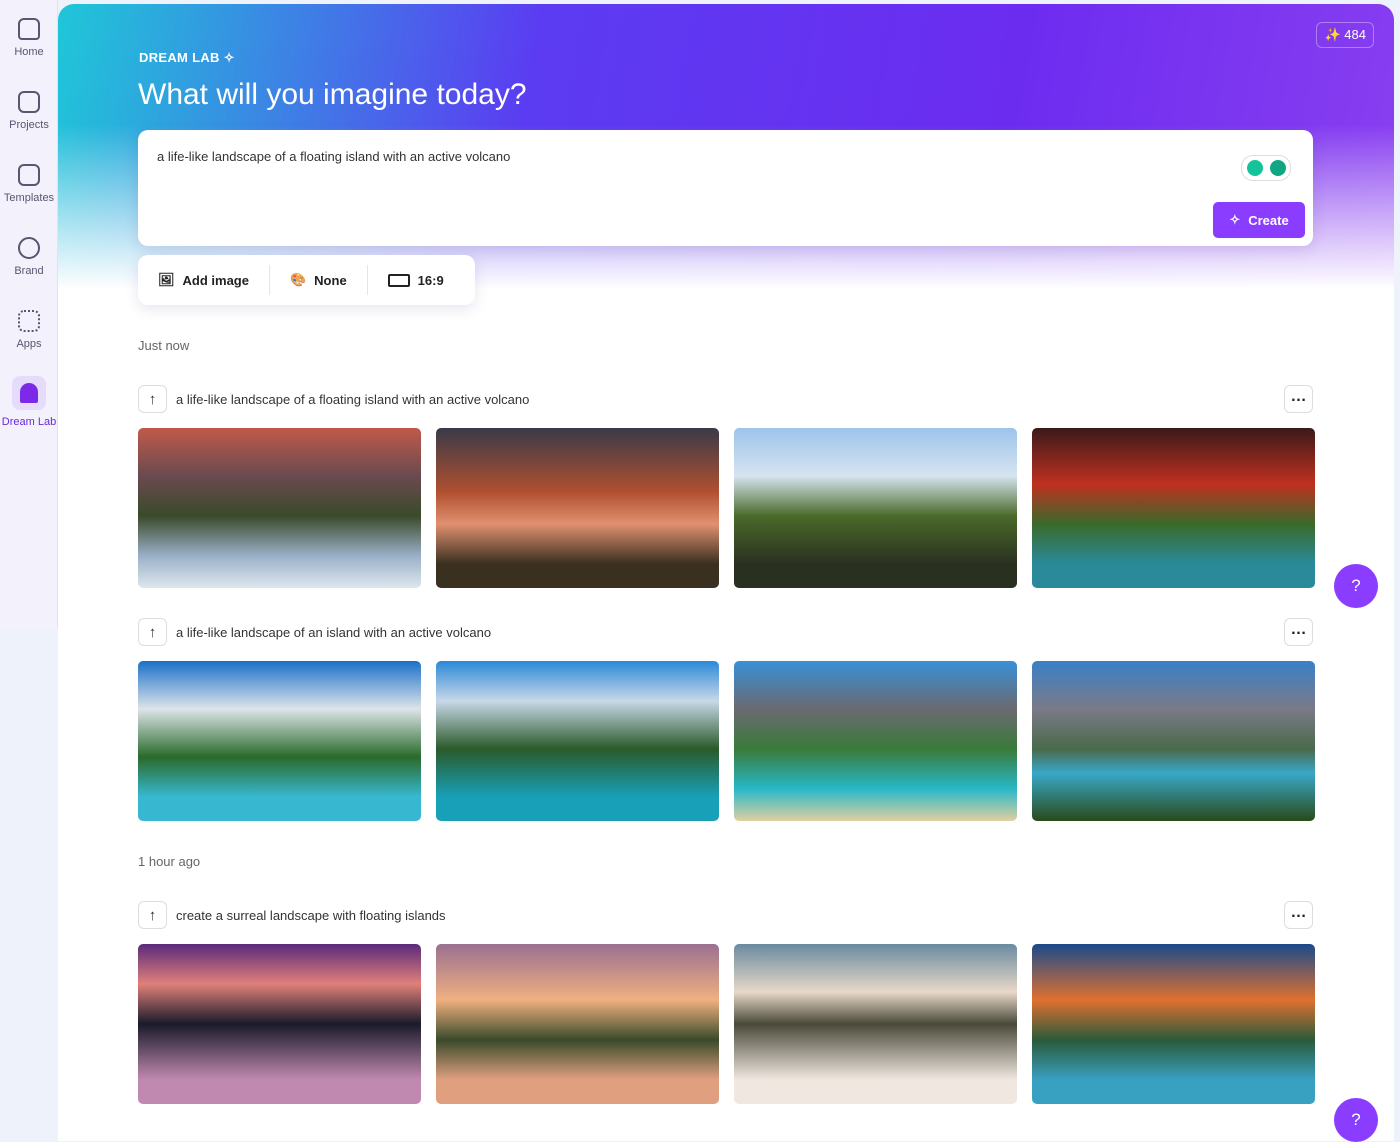  Describe the element at coordinates (1268, 220) in the screenshot. I see `create-label: Create` at that location.